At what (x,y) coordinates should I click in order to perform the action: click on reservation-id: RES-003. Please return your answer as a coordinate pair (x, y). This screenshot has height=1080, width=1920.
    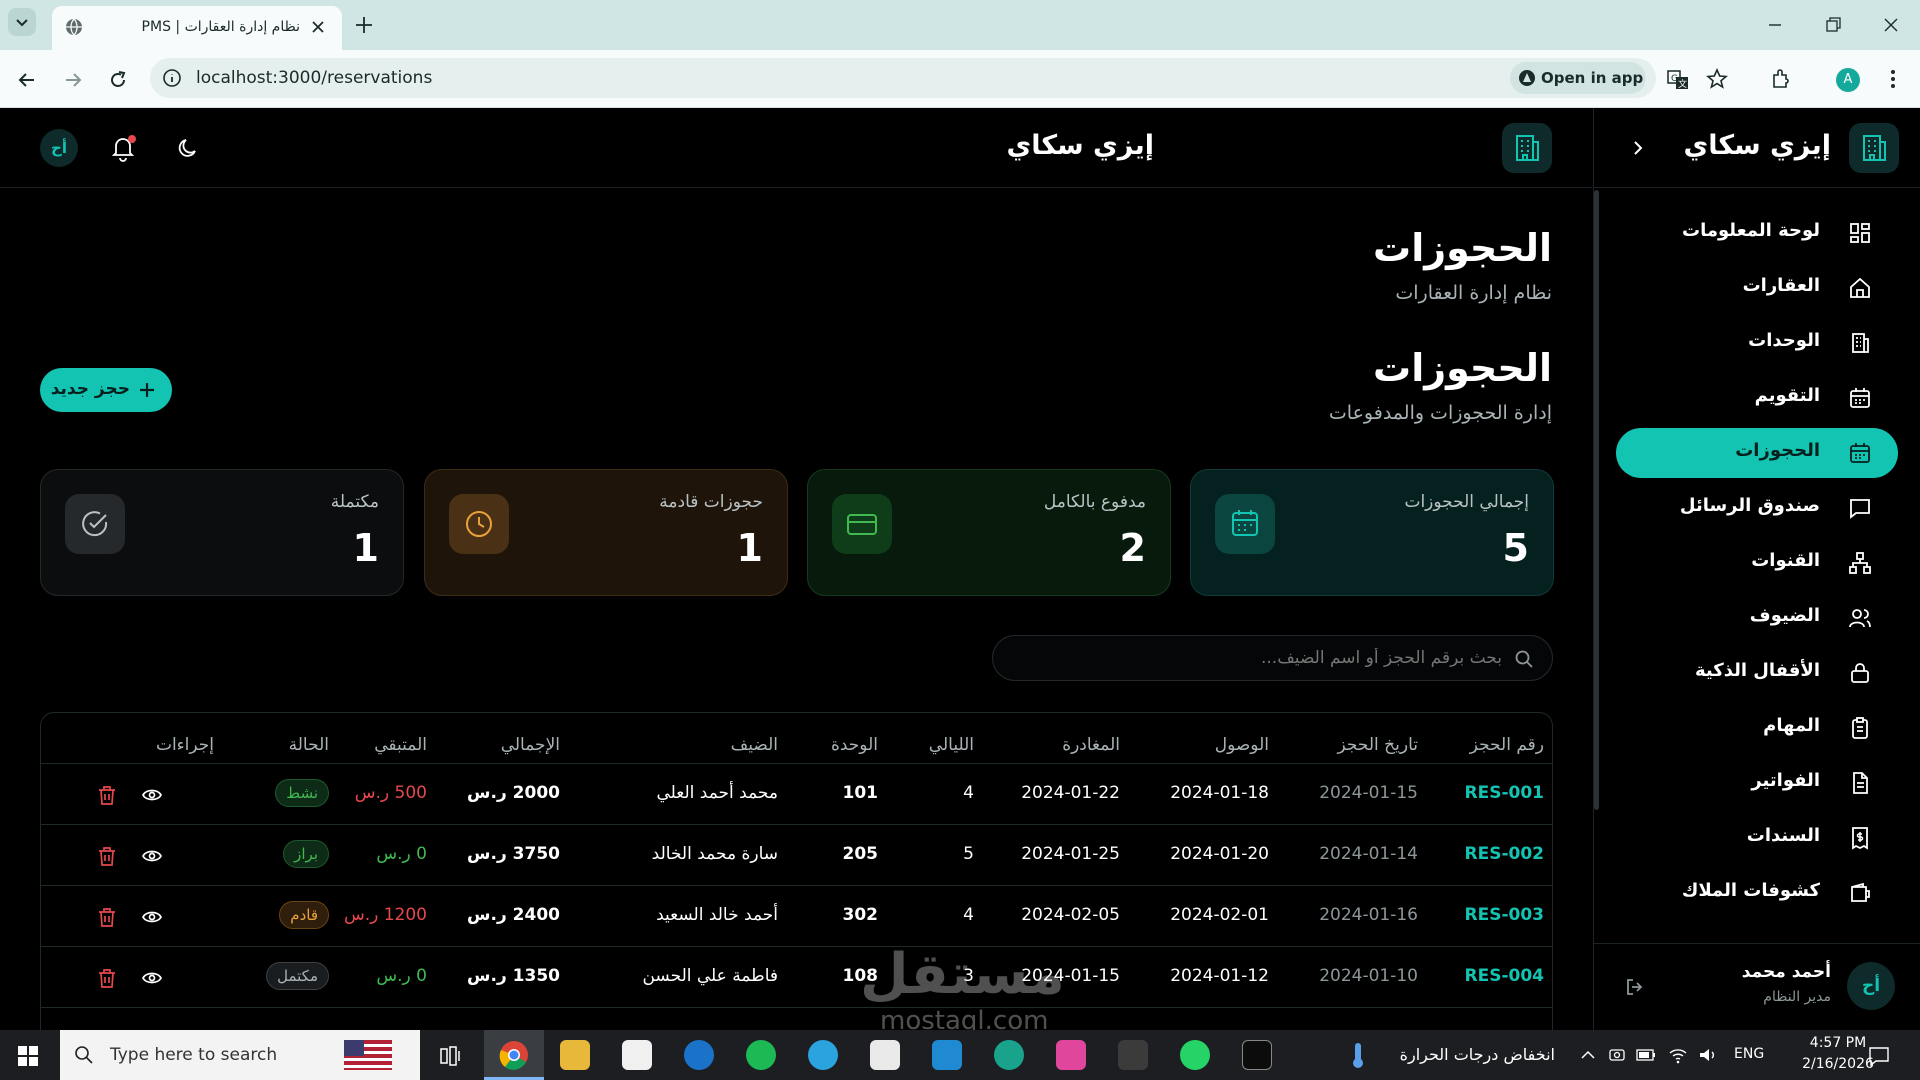
    Looking at the image, I should click on (1505, 915).